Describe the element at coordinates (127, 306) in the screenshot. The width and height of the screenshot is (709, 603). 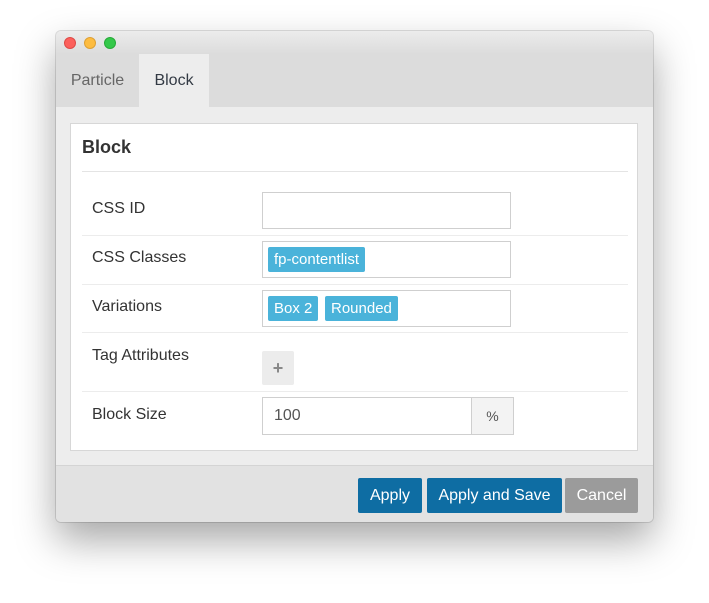
I see `variations-label: Variations` at that location.